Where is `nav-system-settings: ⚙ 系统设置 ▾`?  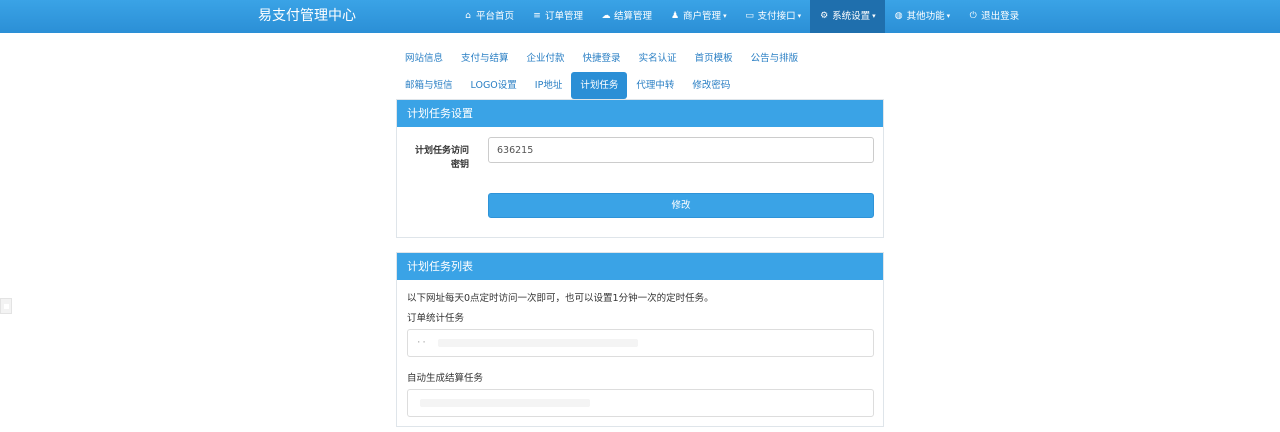 nav-system-settings: ⚙ 系统设置 ▾ is located at coordinates (847, 16).